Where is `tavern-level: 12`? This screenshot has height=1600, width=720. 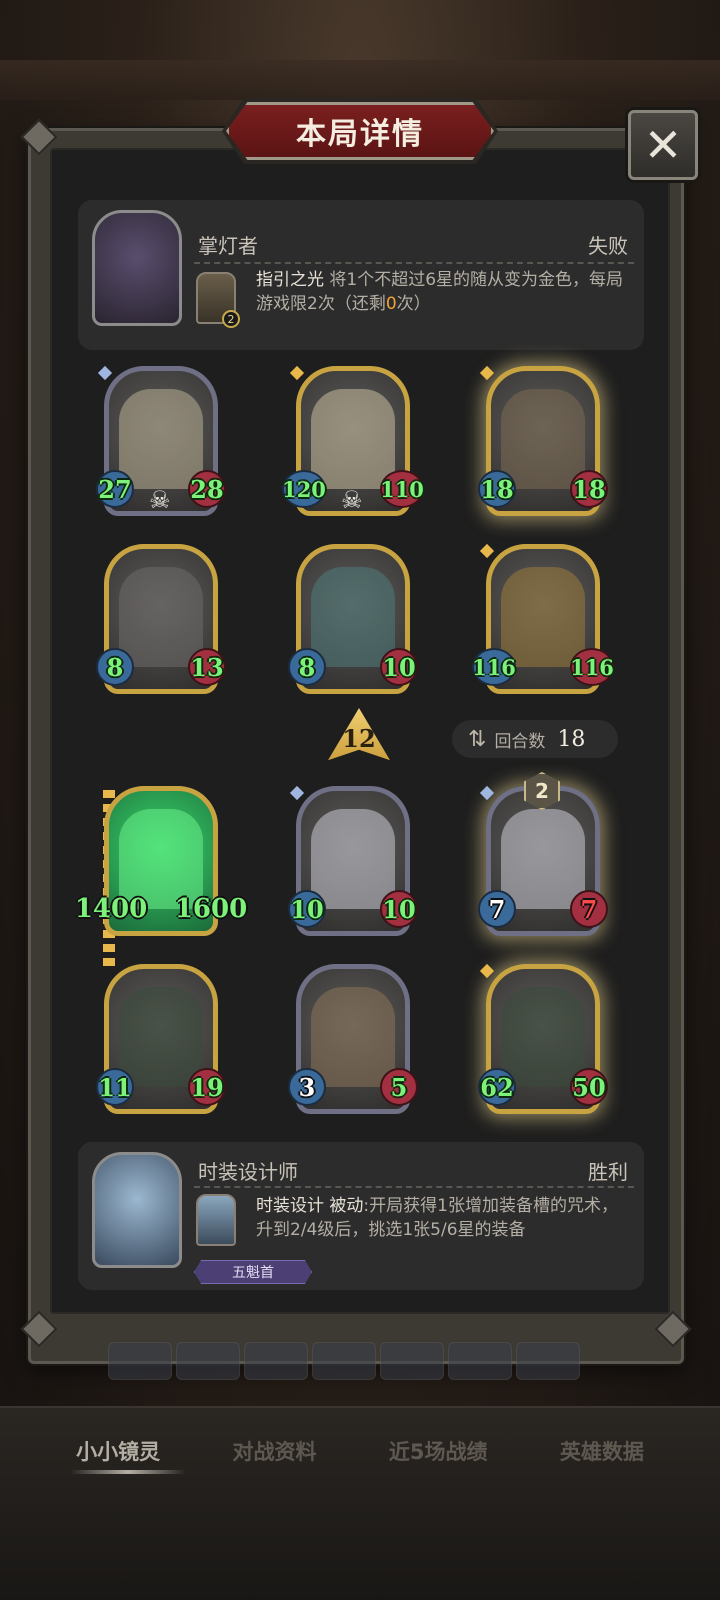
tavern-level: 12 is located at coordinates (359, 738).